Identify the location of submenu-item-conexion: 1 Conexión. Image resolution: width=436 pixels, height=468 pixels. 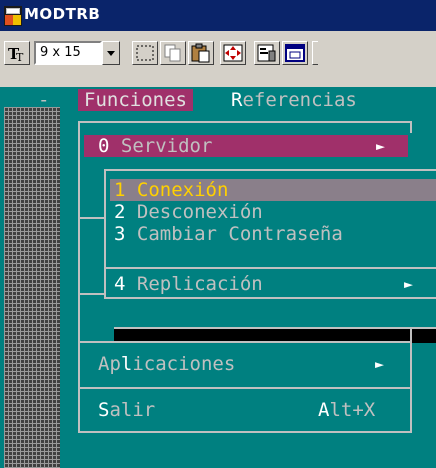
(273, 190).